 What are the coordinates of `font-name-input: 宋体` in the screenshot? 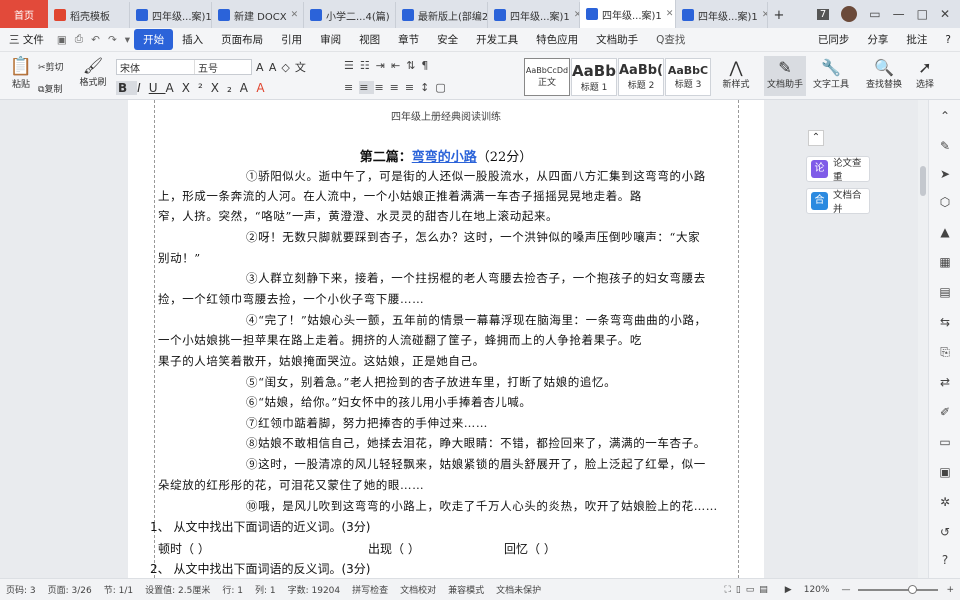 It's located at (156, 67).